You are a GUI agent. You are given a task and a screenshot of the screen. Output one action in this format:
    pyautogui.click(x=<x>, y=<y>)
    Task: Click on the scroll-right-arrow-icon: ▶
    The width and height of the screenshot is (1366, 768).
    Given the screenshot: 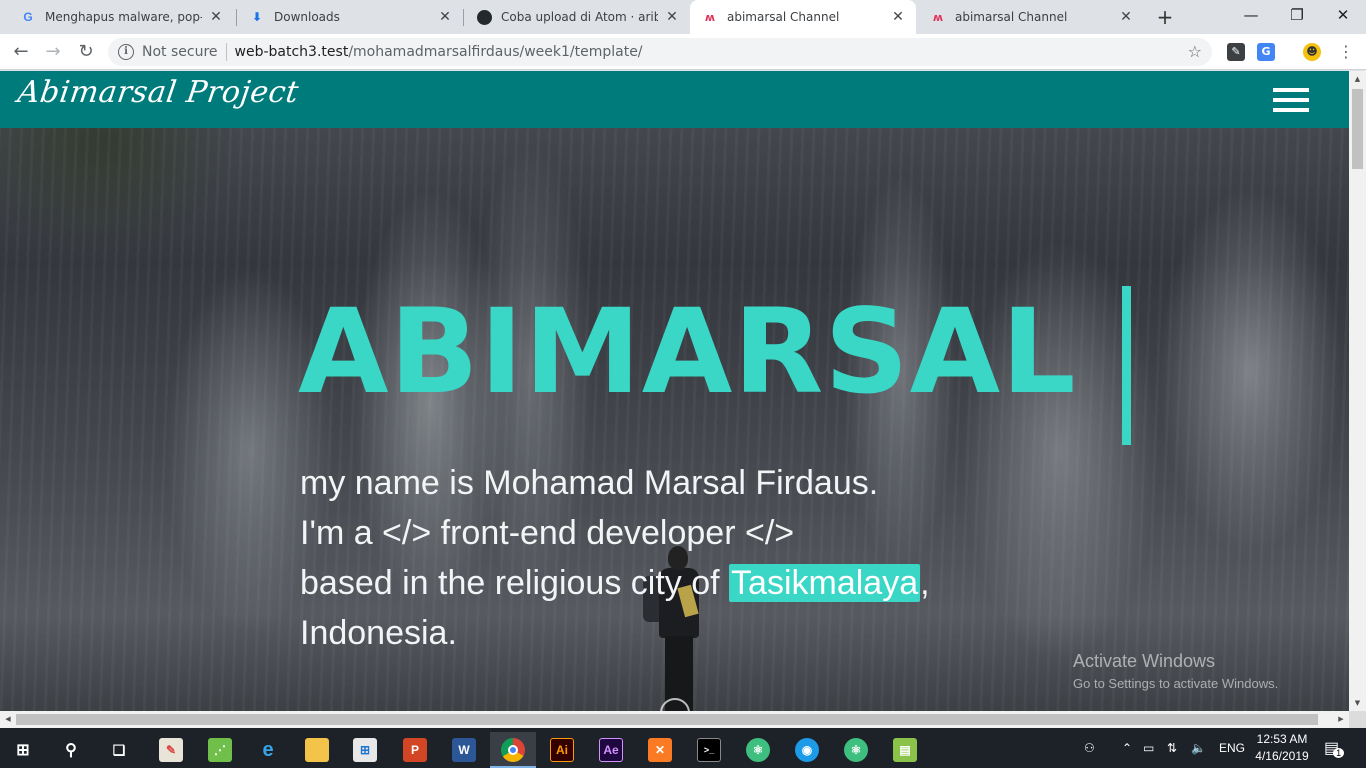 What is the action you would take?
    pyautogui.click(x=1341, y=719)
    